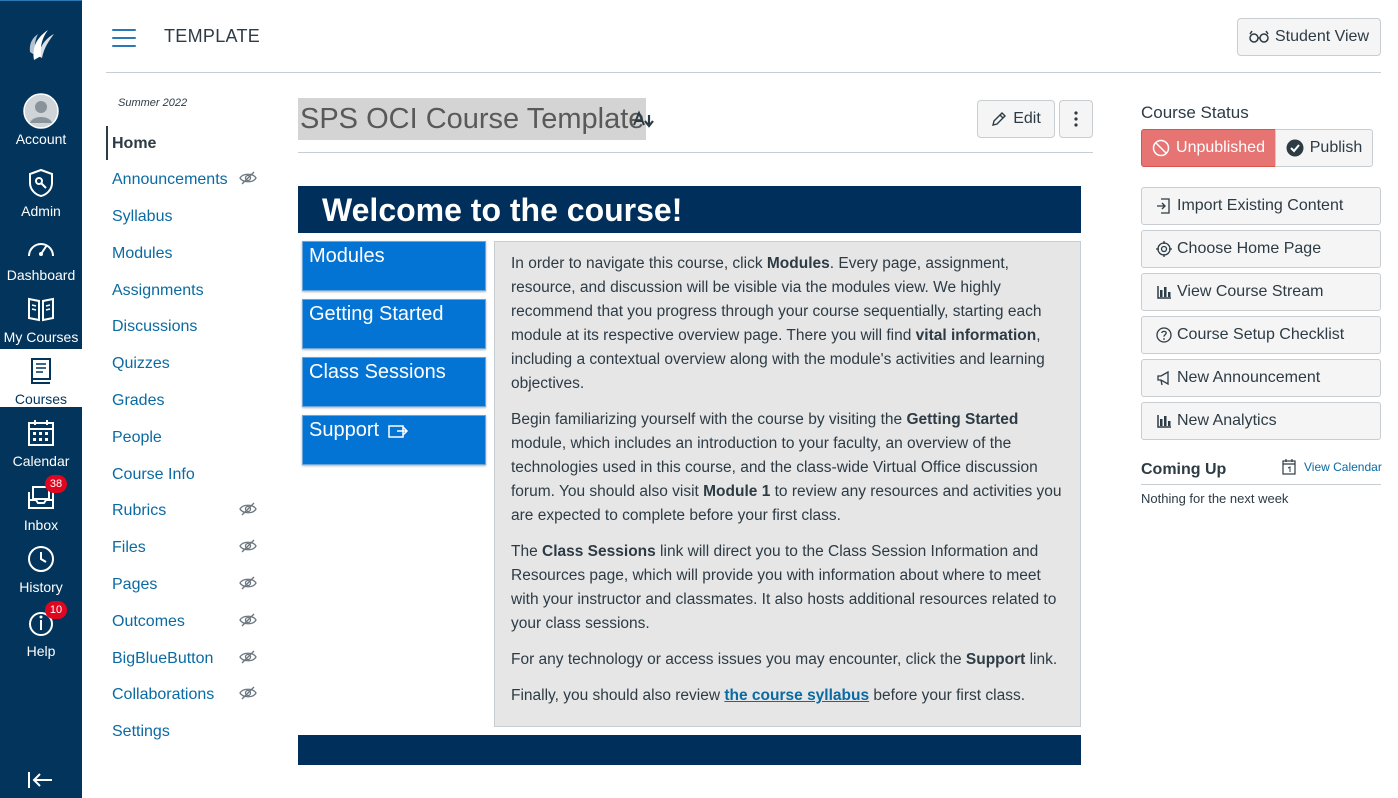 The width and height of the screenshot is (1398, 798). Describe the element at coordinates (1261, 249) in the screenshot. I see `choose-home-page-button: Choose Home Page` at that location.